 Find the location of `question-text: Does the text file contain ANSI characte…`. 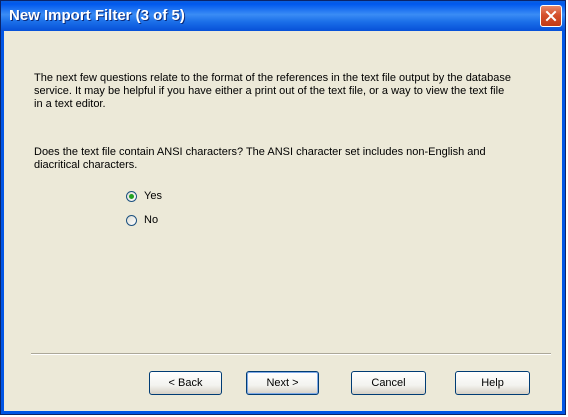

question-text: Does the text file contain ANSI characte… is located at coordinates (260, 158).